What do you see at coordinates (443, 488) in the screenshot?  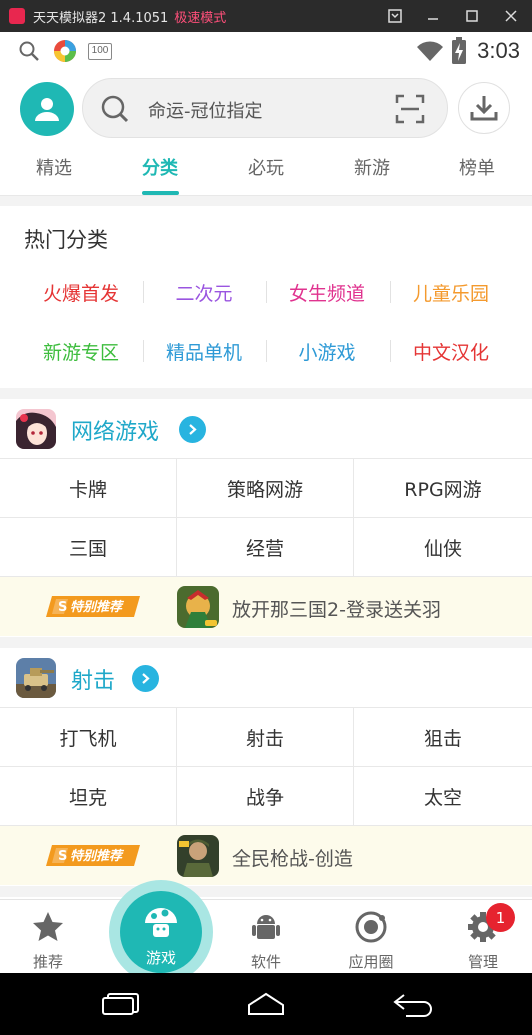 I see `subcategory-item: RPG网游` at bounding box center [443, 488].